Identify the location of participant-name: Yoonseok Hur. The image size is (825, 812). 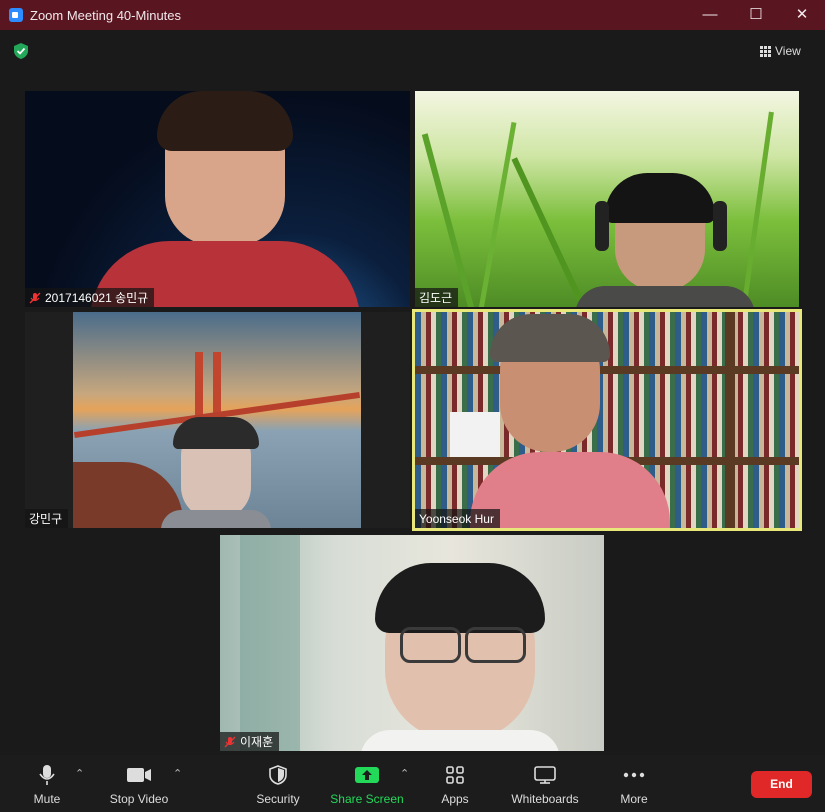
(456, 518).